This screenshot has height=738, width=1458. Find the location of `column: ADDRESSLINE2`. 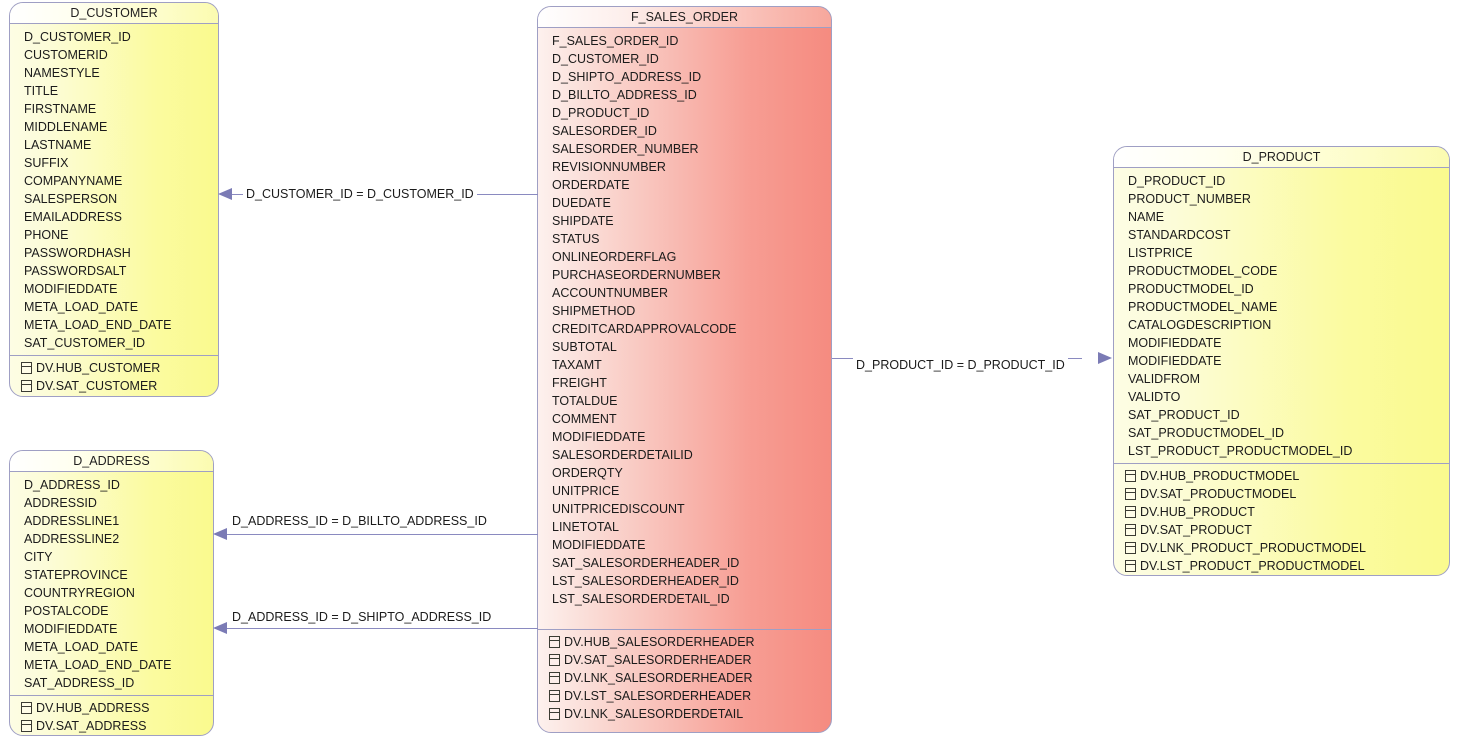

column: ADDRESSLINE2 is located at coordinates (72, 539).